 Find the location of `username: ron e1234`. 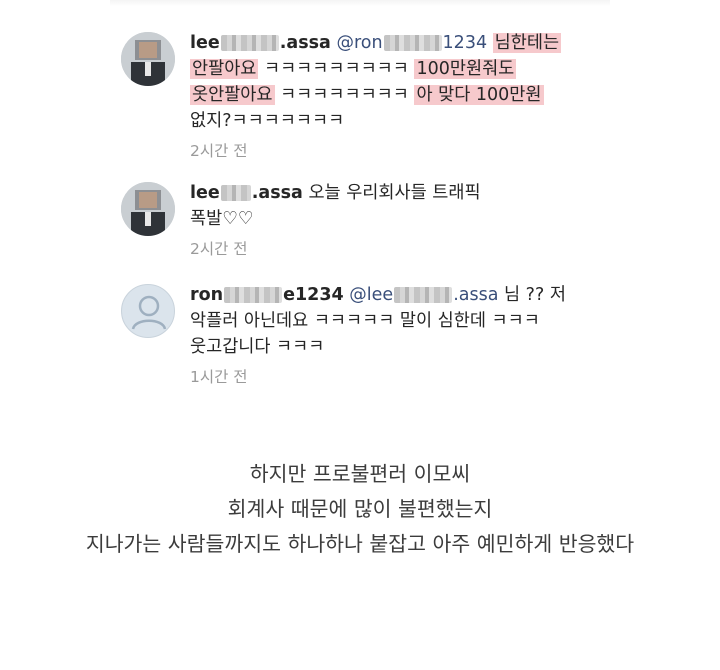

username: ron e1234 is located at coordinates (267, 295).